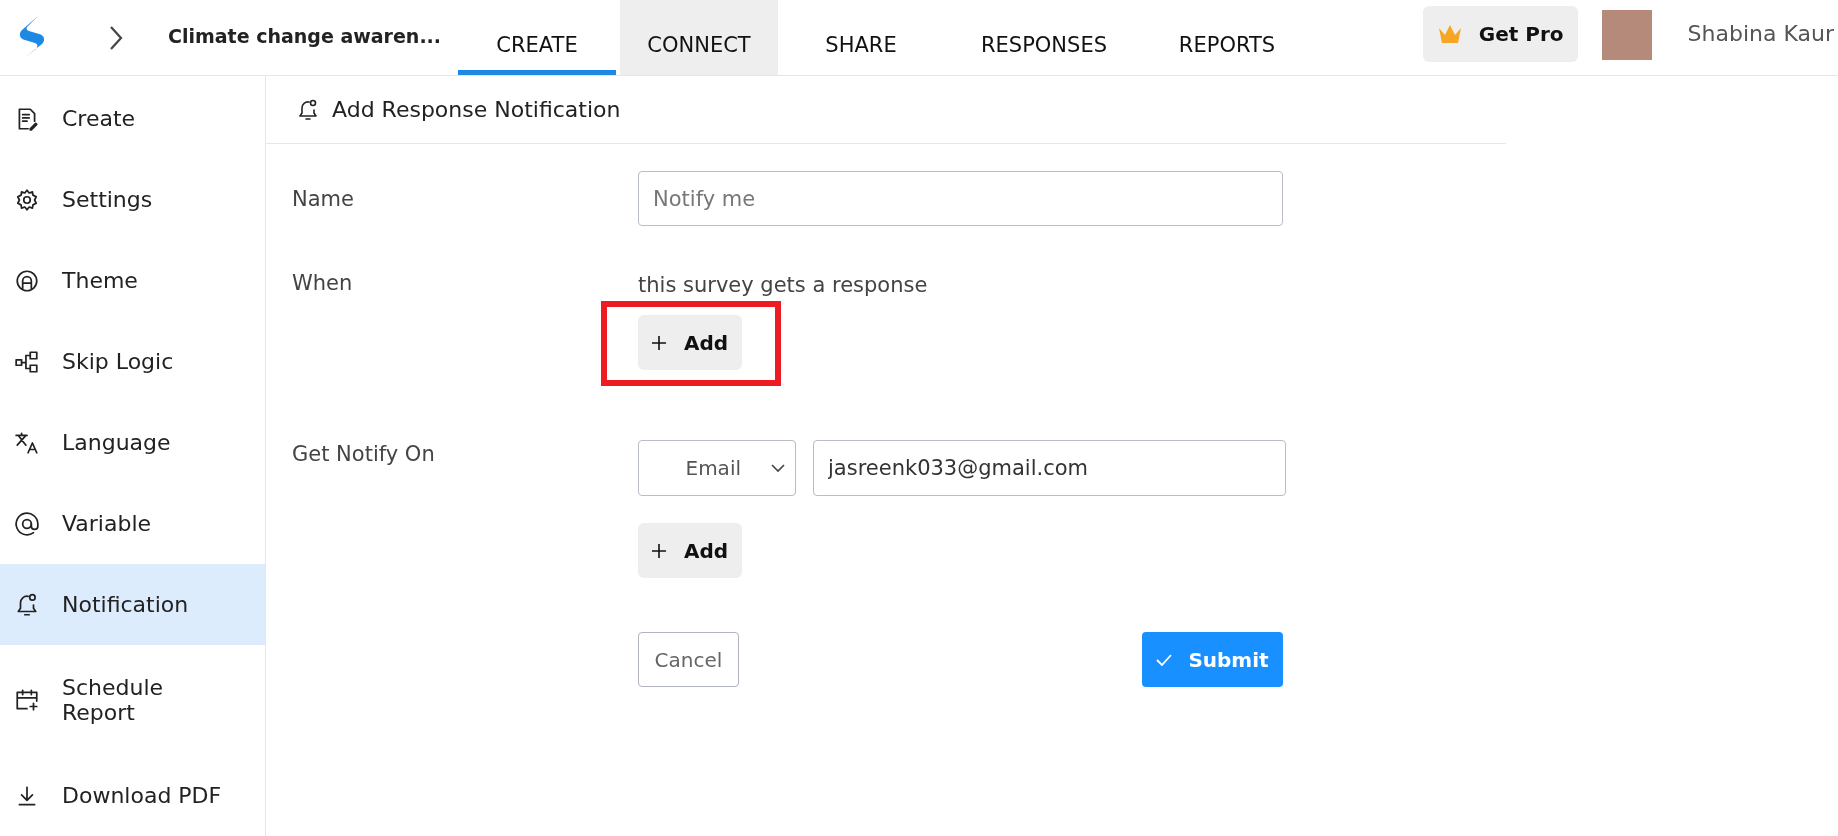  What do you see at coordinates (1760, 33) in the screenshot?
I see `user-name: Shabina Kaur` at bounding box center [1760, 33].